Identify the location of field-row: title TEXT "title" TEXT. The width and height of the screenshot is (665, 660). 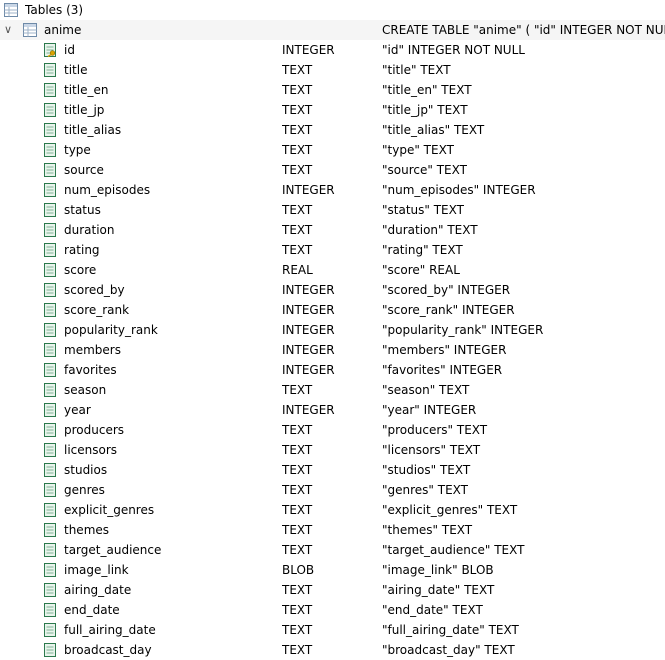
(332, 70).